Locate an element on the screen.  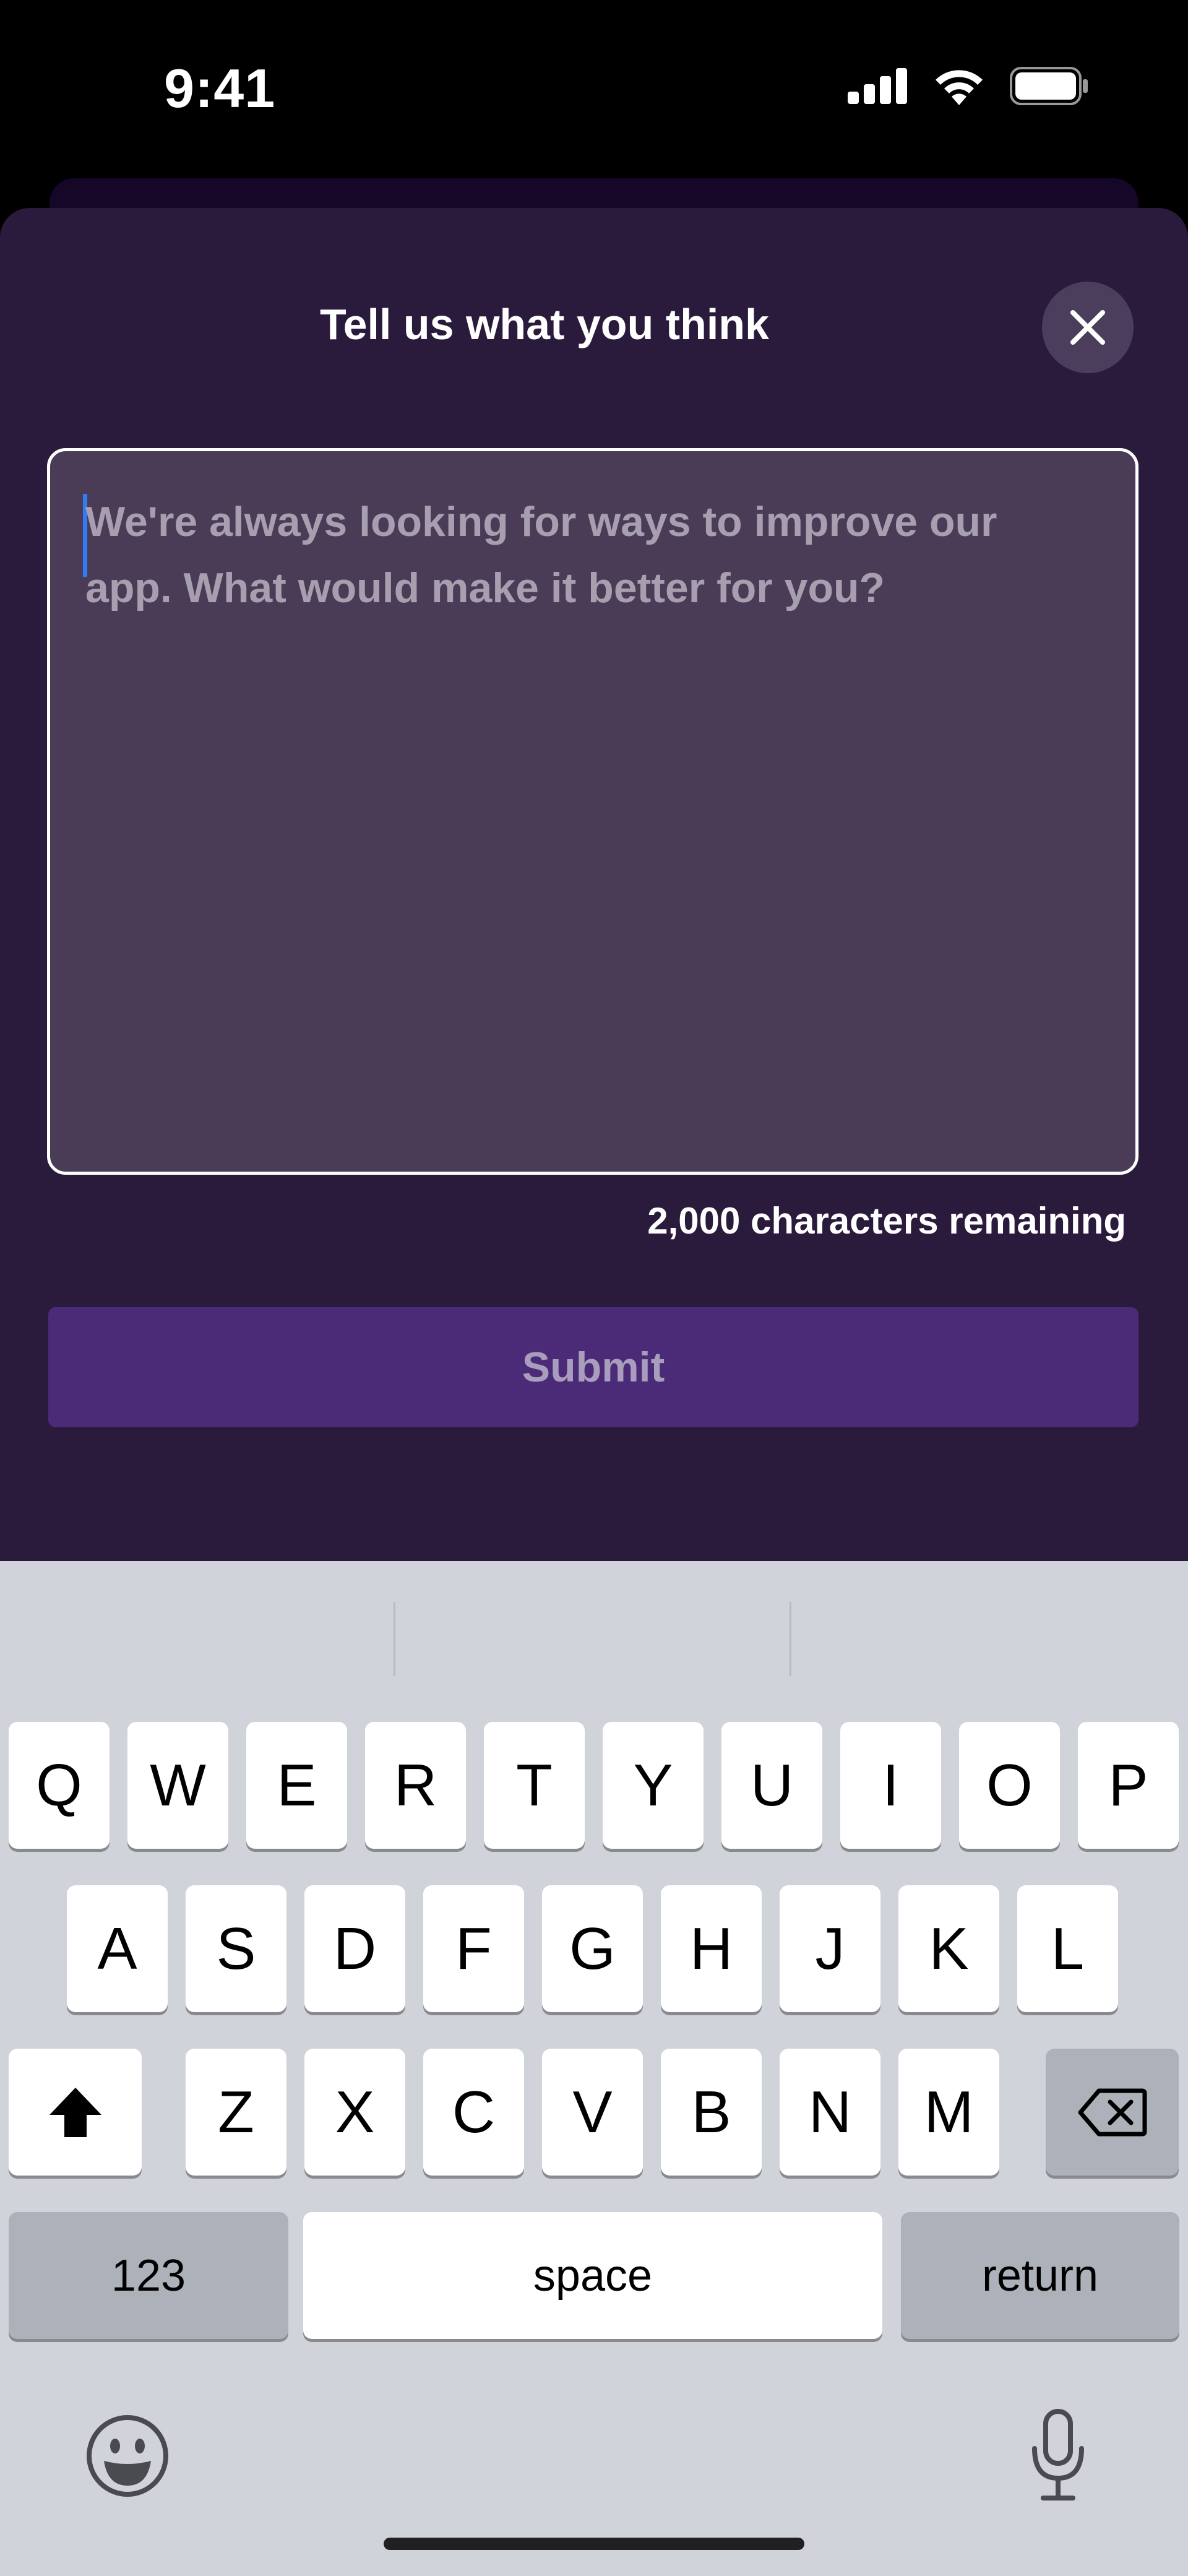
key-q: Q is located at coordinates (60, 1785).